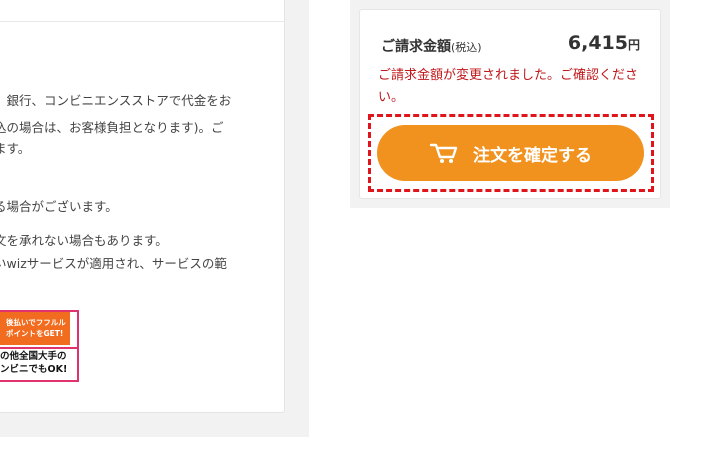 This screenshot has height=458, width=710. What do you see at coordinates (443, 153) in the screenshot?
I see `cart-icon` at bounding box center [443, 153].